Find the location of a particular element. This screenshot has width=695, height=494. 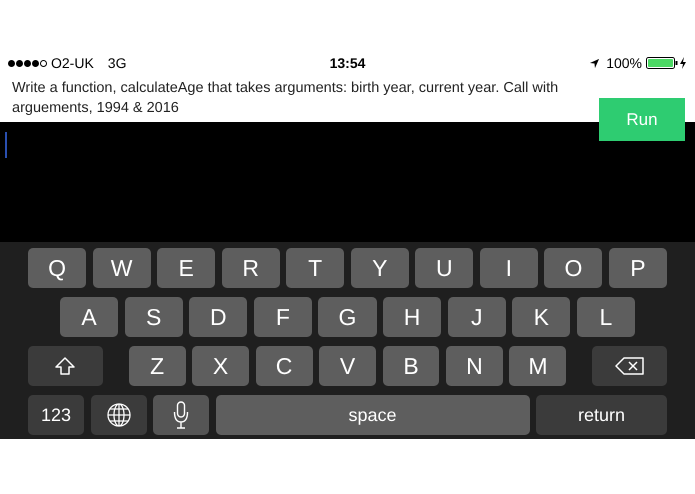

signal-icon is located at coordinates (27, 63).